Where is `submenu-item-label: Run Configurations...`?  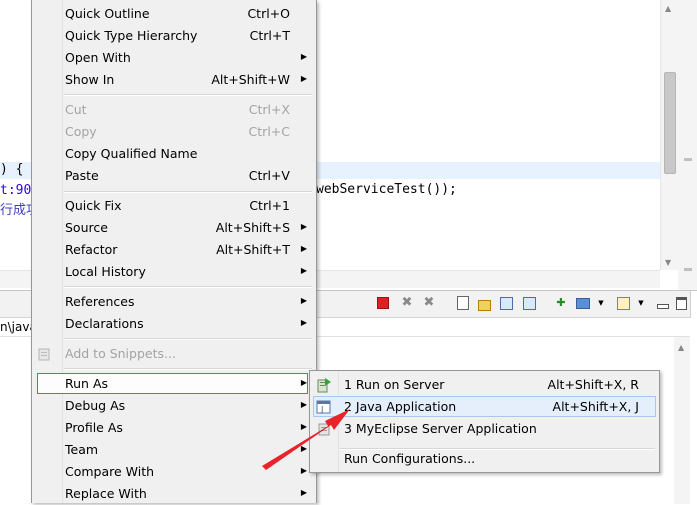
submenu-item-label: Run Configurations... is located at coordinates (410, 458).